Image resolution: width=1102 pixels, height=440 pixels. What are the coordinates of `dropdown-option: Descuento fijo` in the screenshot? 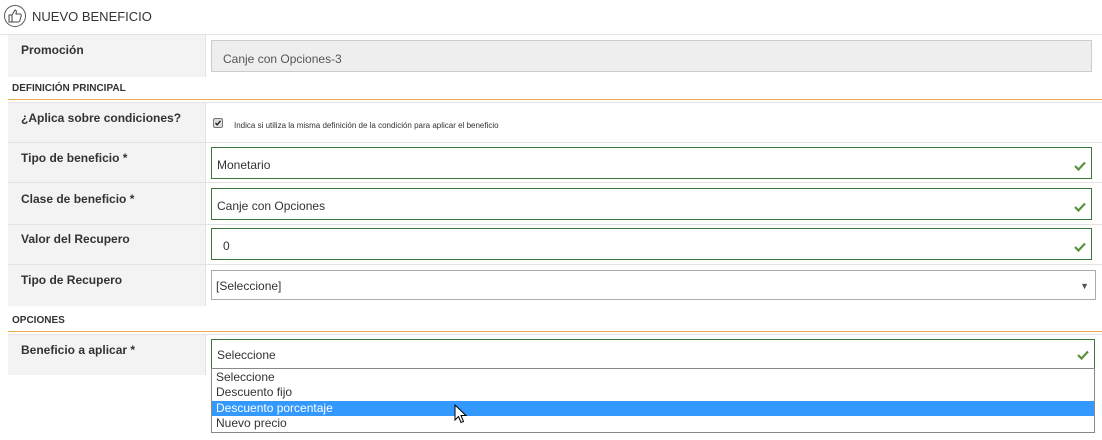 It's located at (653, 392).